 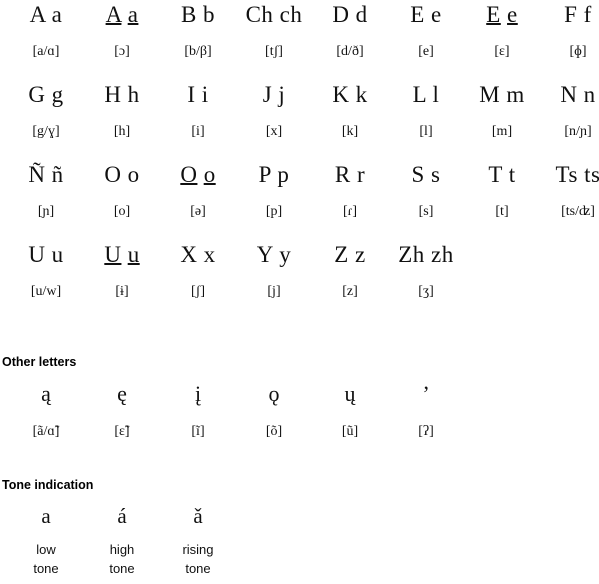 What do you see at coordinates (274, 131) in the screenshot?
I see `pronunciation: [x]` at bounding box center [274, 131].